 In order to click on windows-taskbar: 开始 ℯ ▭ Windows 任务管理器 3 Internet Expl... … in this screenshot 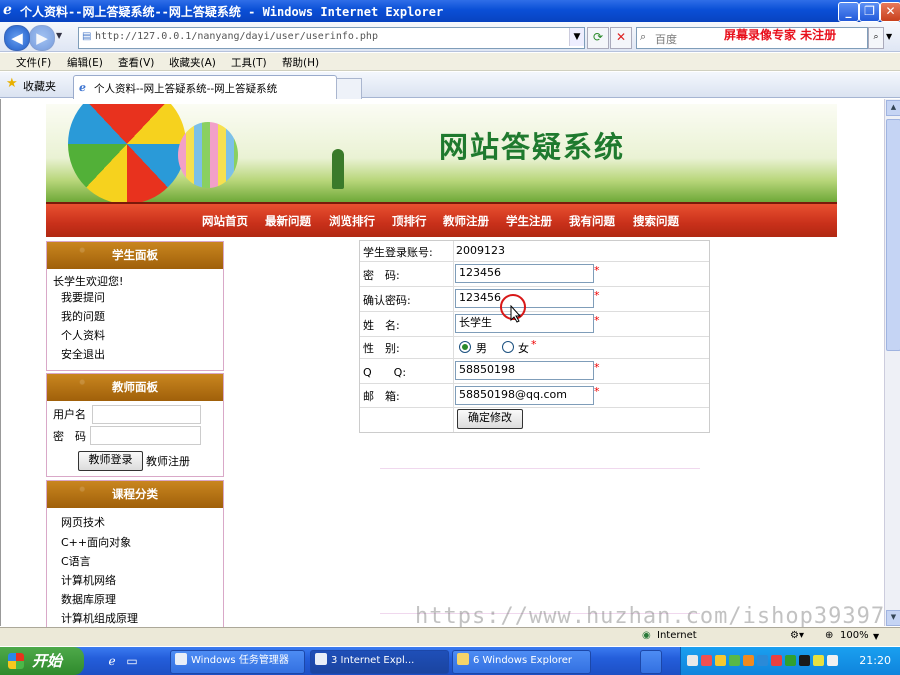, I will do `click(450, 661)`.